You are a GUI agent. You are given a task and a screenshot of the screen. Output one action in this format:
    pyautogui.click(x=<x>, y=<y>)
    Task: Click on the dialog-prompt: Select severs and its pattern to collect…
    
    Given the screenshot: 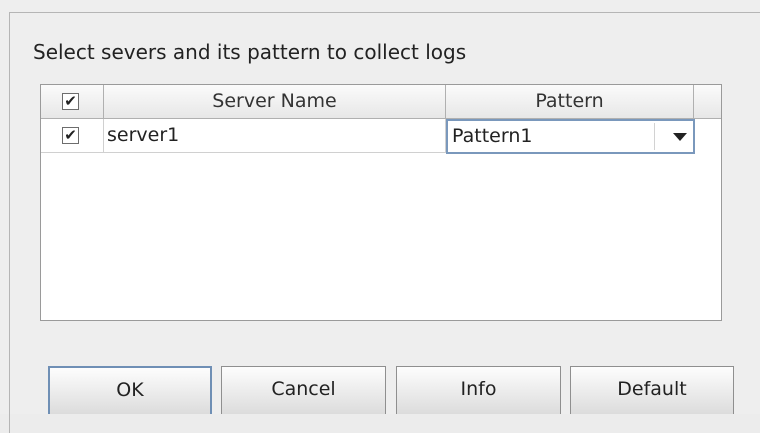 What is the action you would take?
    pyautogui.click(x=250, y=52)
    